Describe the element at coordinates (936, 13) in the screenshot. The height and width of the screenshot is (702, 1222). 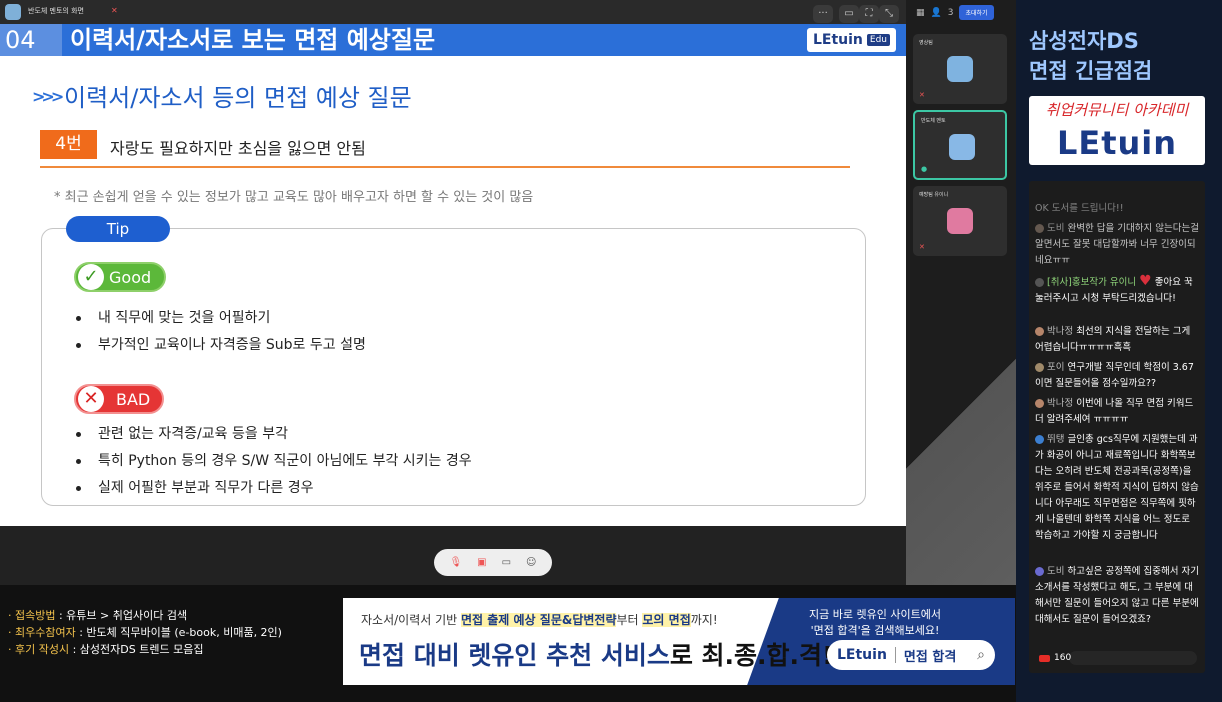
I see `participants-icon: 👤` at that location.